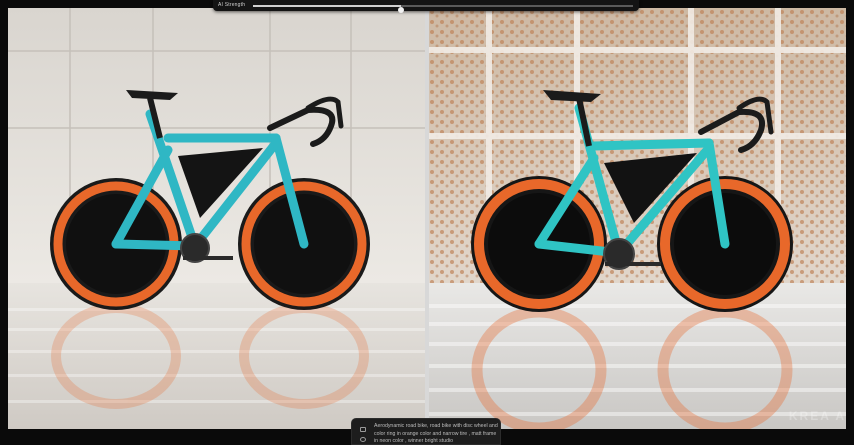  What do you see at coordinates (232, 5) in the screenshot?
I see `ai-strength-label: AI Strength` at bounding box center [232, 5].